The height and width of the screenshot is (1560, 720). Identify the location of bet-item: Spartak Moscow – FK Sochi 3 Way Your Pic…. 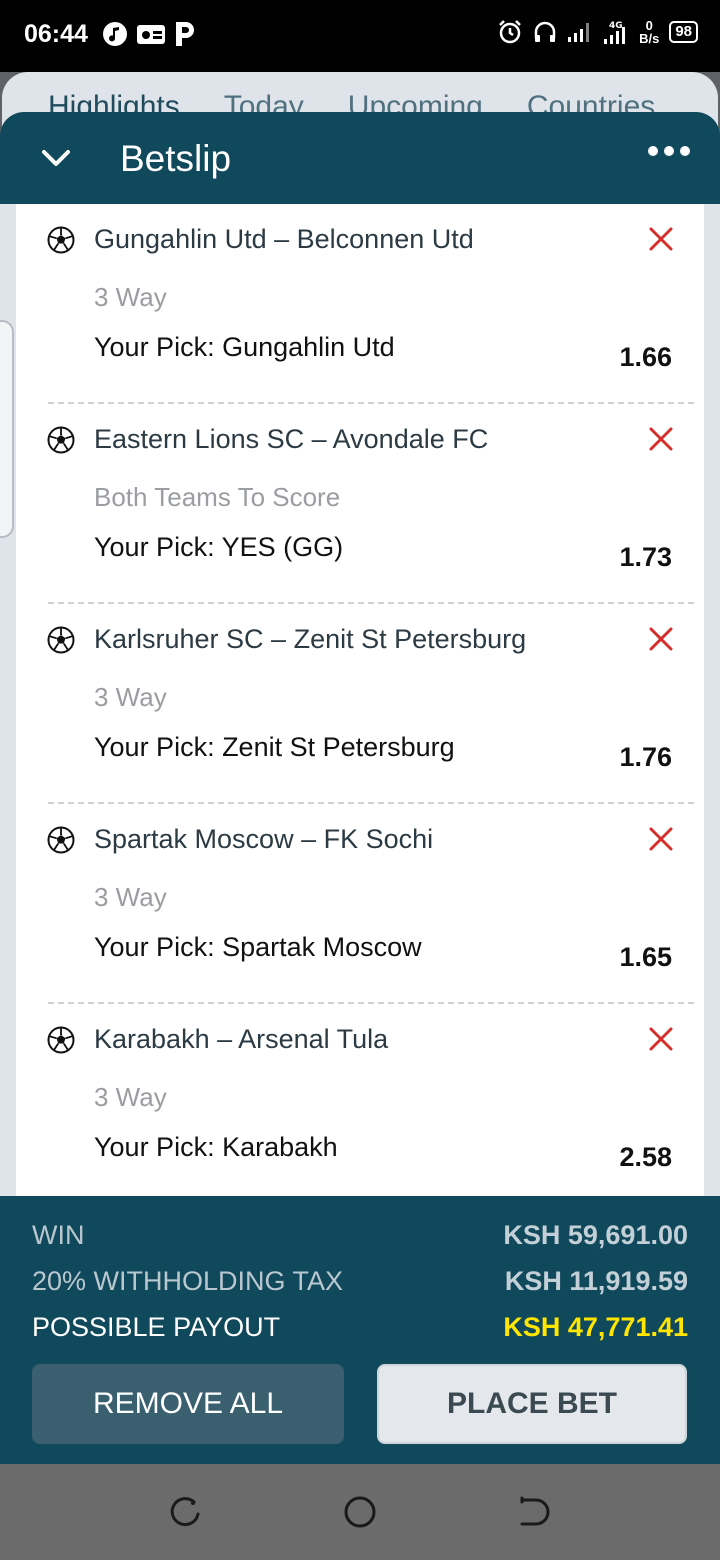
(360, 904).